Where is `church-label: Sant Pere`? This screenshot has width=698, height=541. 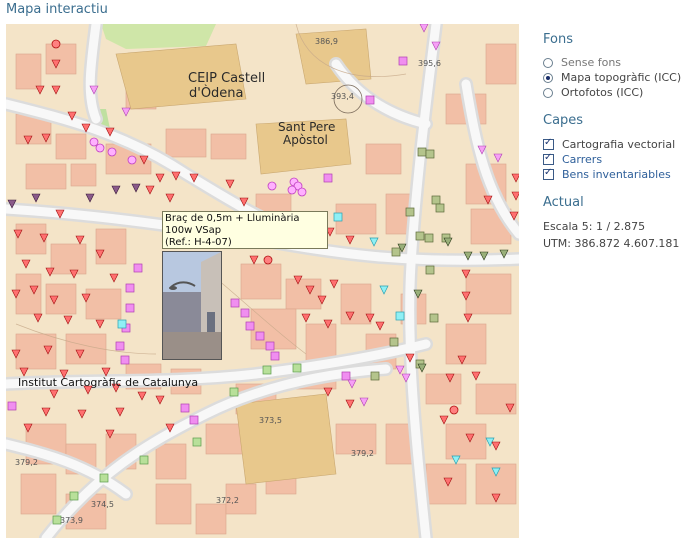 church-label: Sant Pere is located at coordinates (307, 127).